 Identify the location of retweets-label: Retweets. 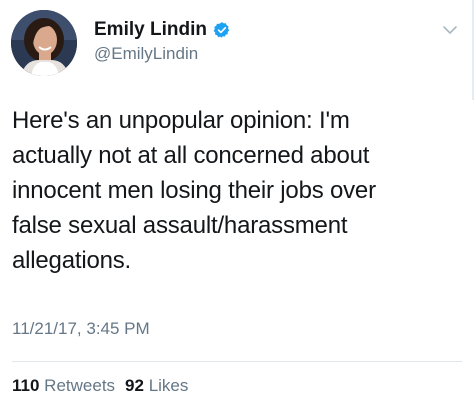
(80, 385).